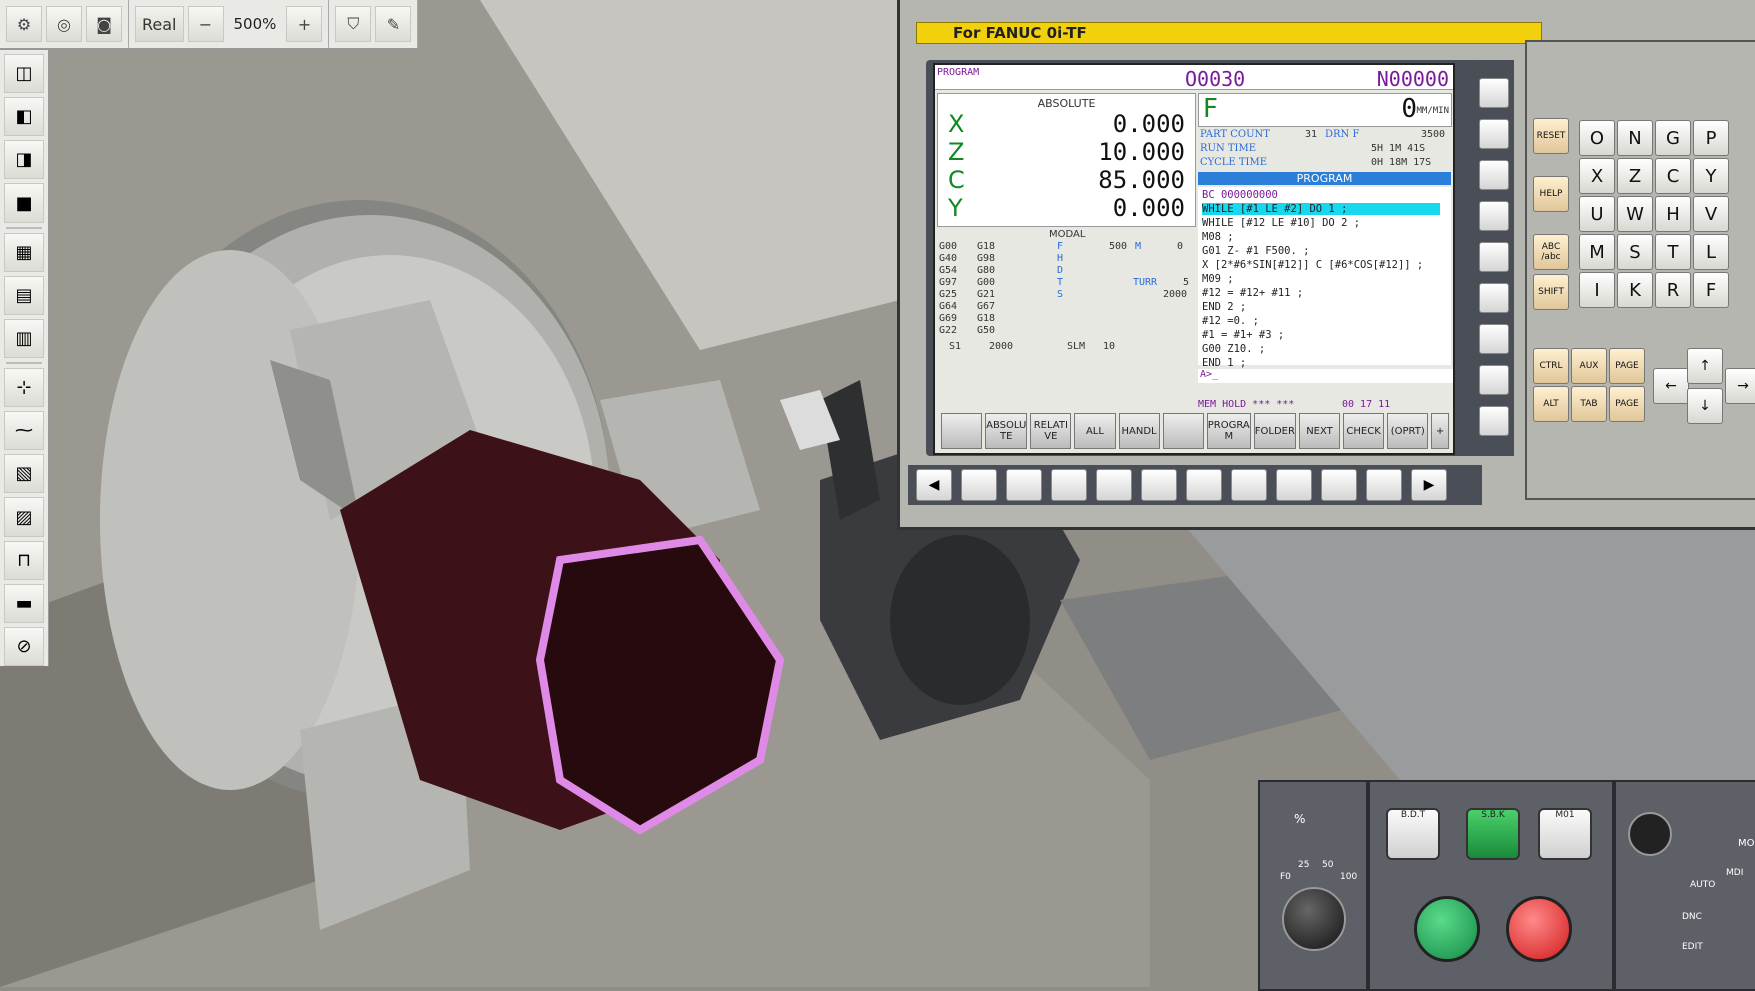  What do you see at coordinates (1413, 834) in the screenshot?
I see `block-delete-button: B.D.T` at bounding box center [1413, 834].